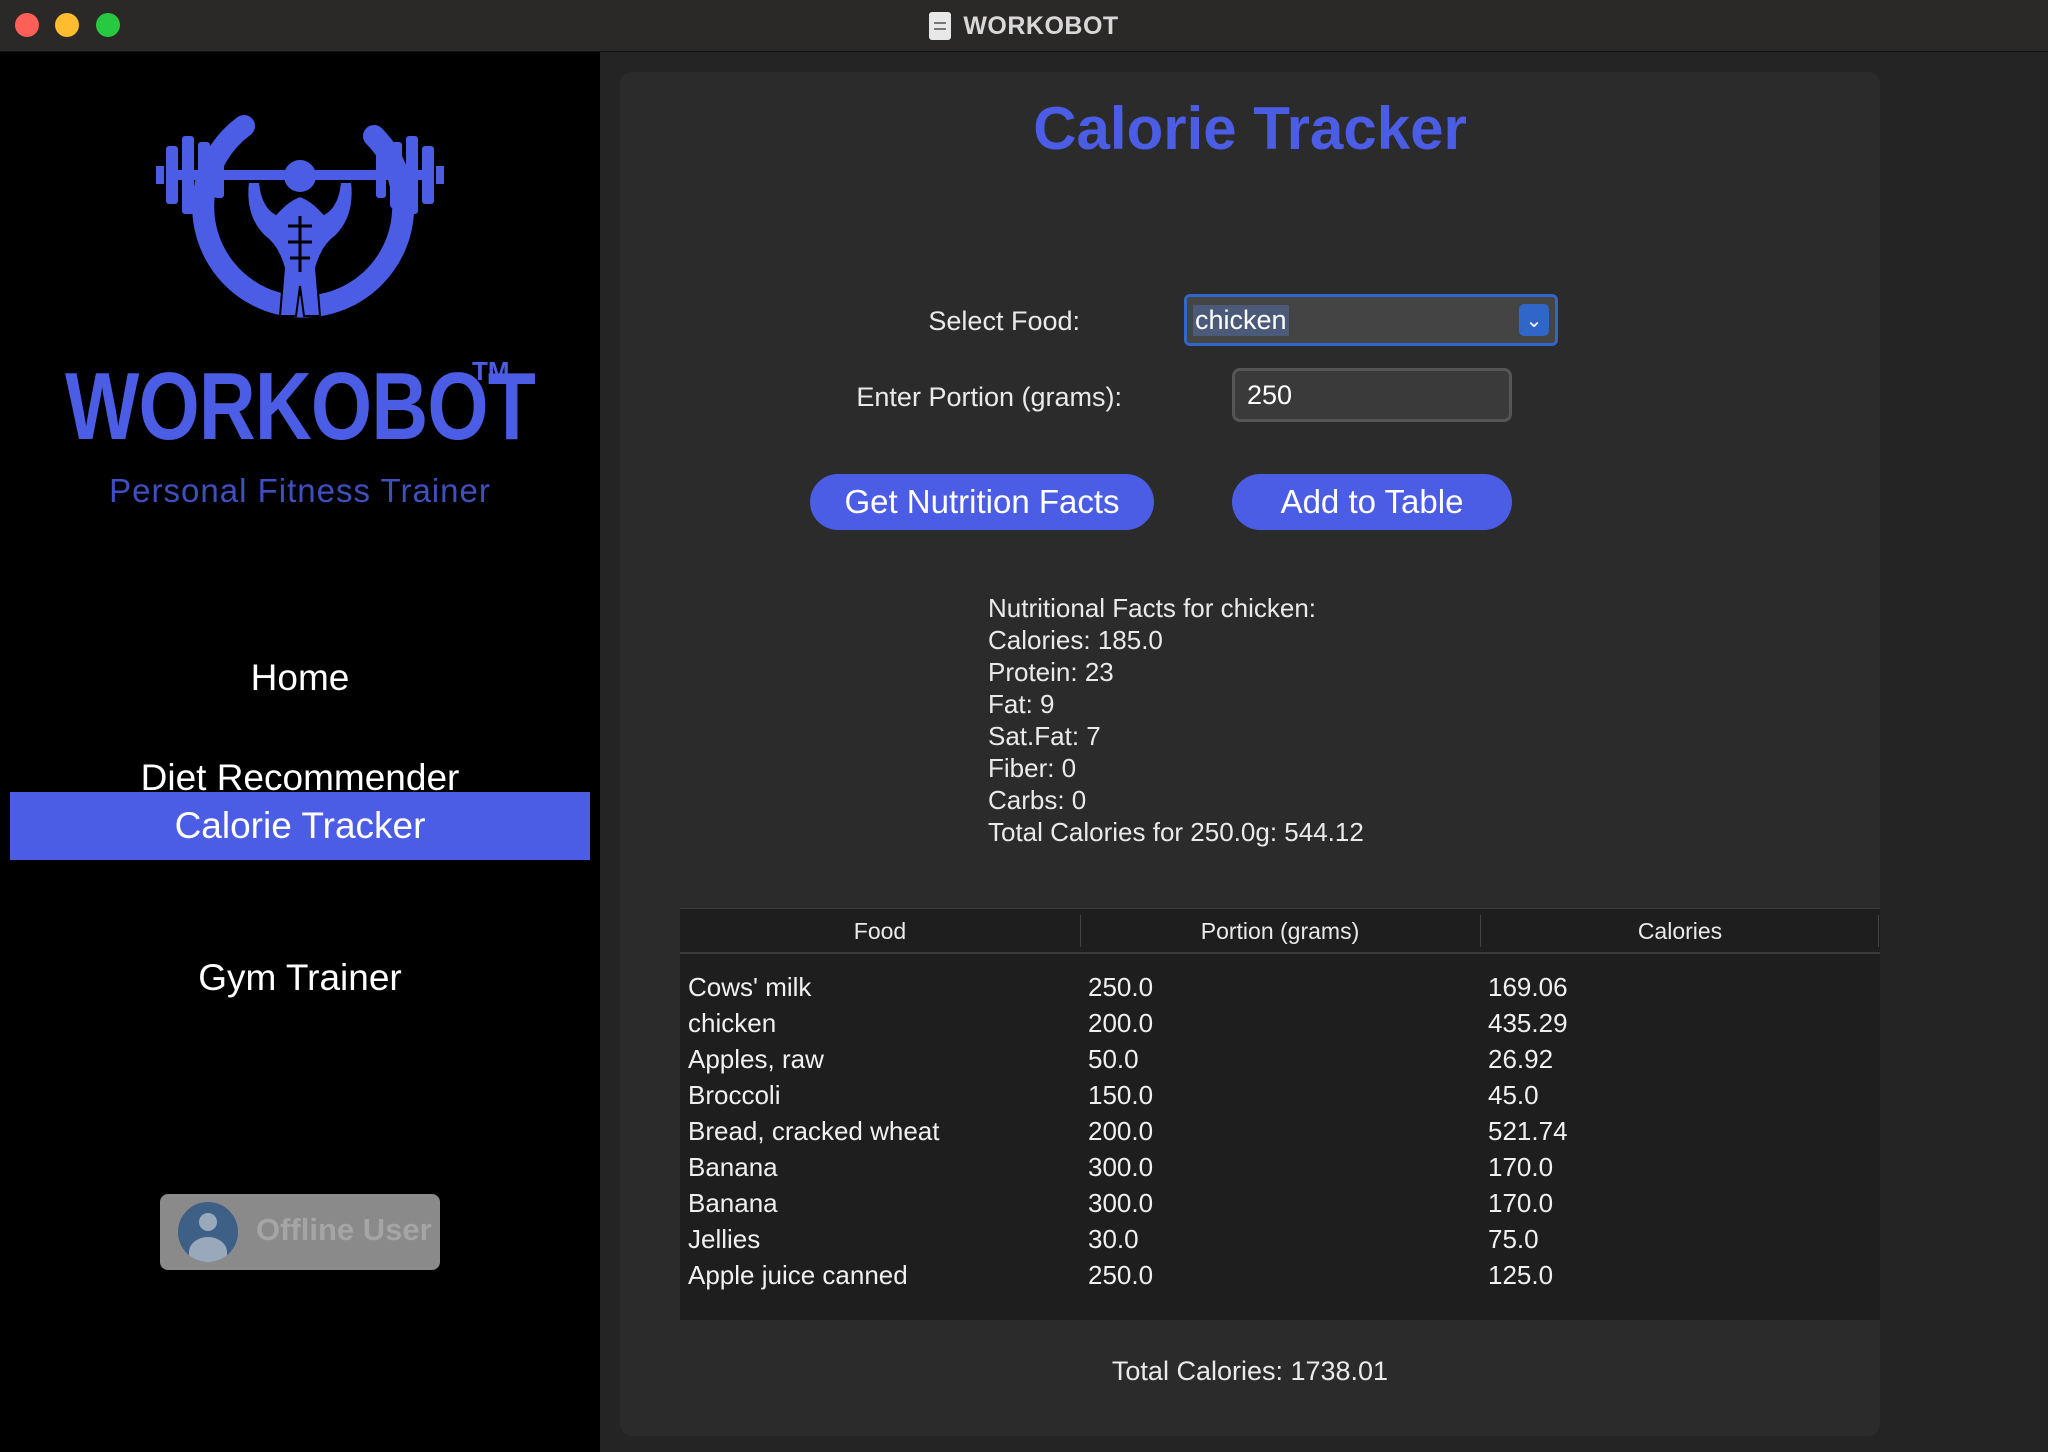 The image size is (2048, 1452). Describe the element at coordinates (1121, 1095) in the screenshot. I see `cell-portion: 150.0` at that location.